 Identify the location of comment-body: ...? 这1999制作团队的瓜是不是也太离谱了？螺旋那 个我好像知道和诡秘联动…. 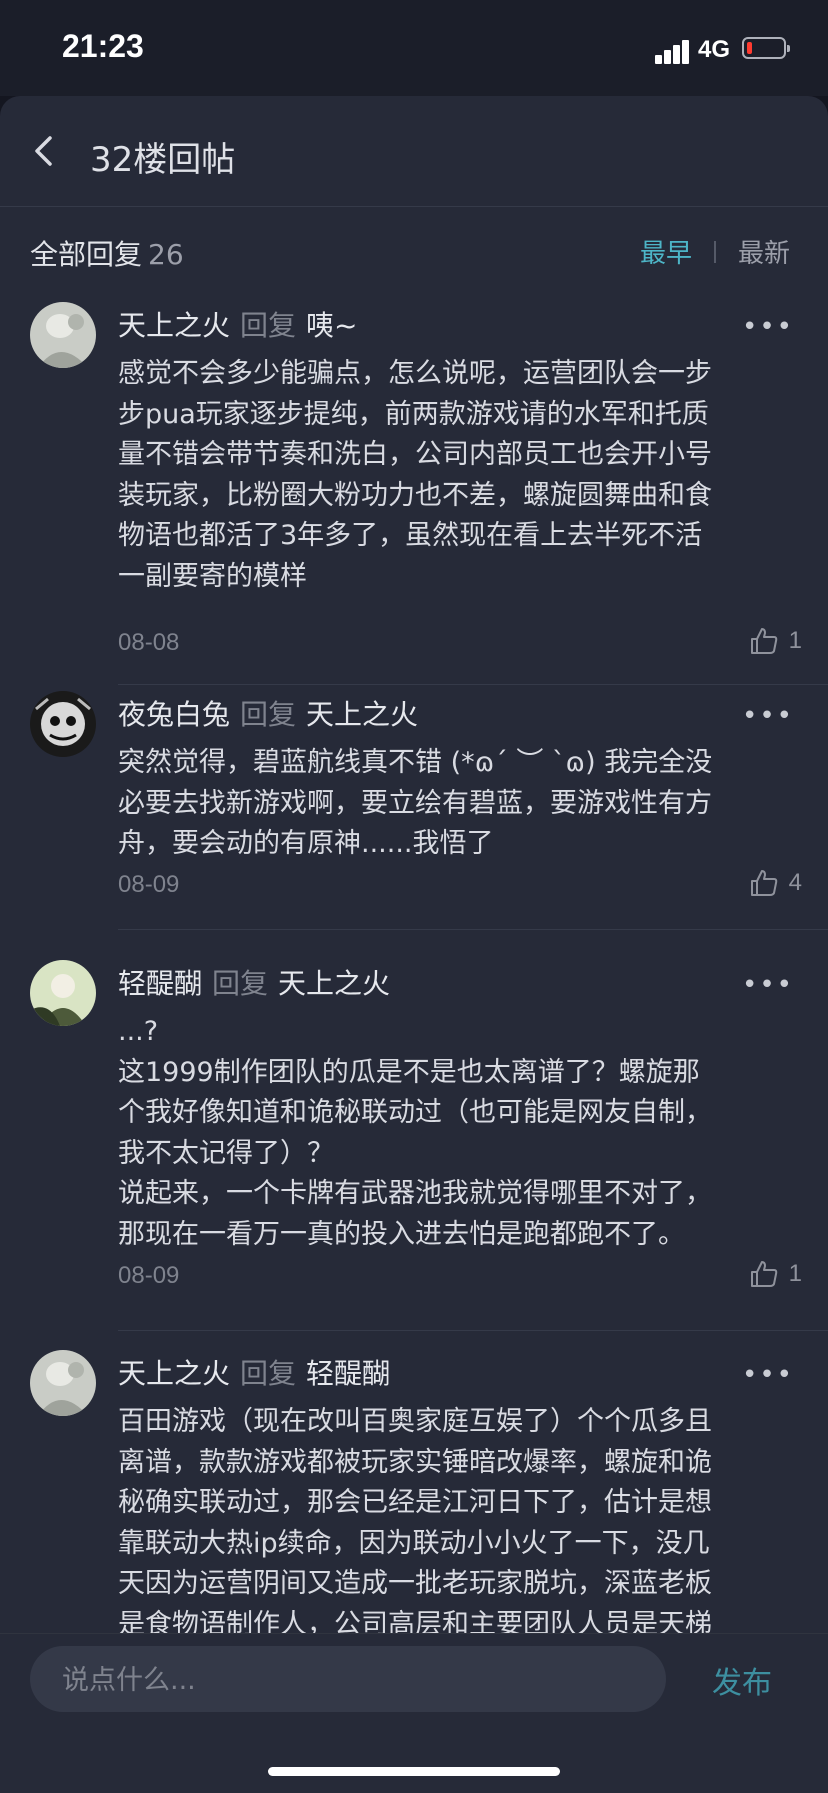
(458, 1133).